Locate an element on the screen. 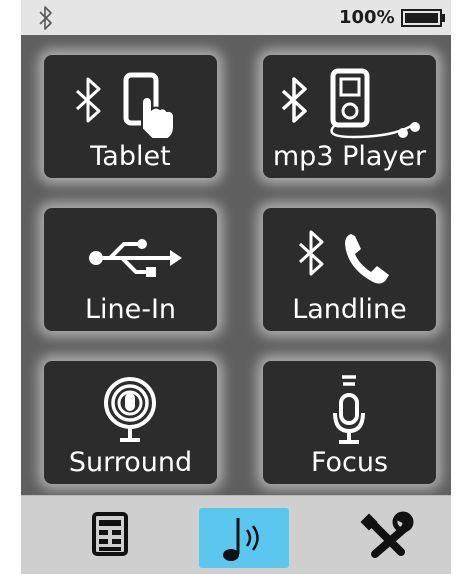 The height and width of the screenshot is (574, 457). focus-button: Focus is located at coordinates (349, 422).